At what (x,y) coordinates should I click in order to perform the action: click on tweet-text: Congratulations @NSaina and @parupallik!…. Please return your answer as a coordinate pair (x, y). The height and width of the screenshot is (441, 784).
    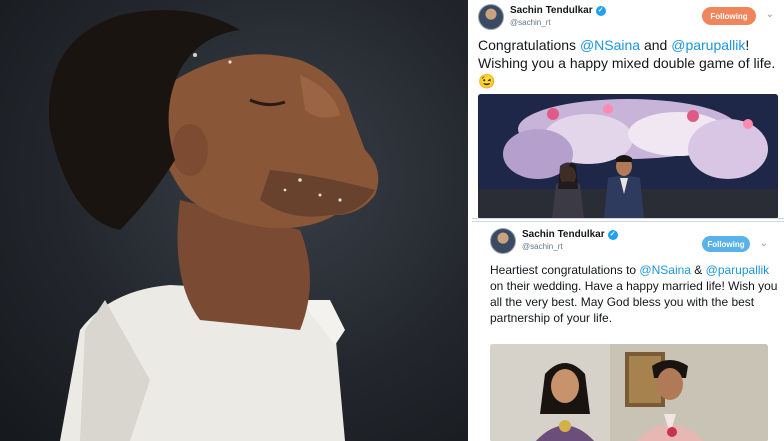
    Looking at the image, I should click on (628, 63).